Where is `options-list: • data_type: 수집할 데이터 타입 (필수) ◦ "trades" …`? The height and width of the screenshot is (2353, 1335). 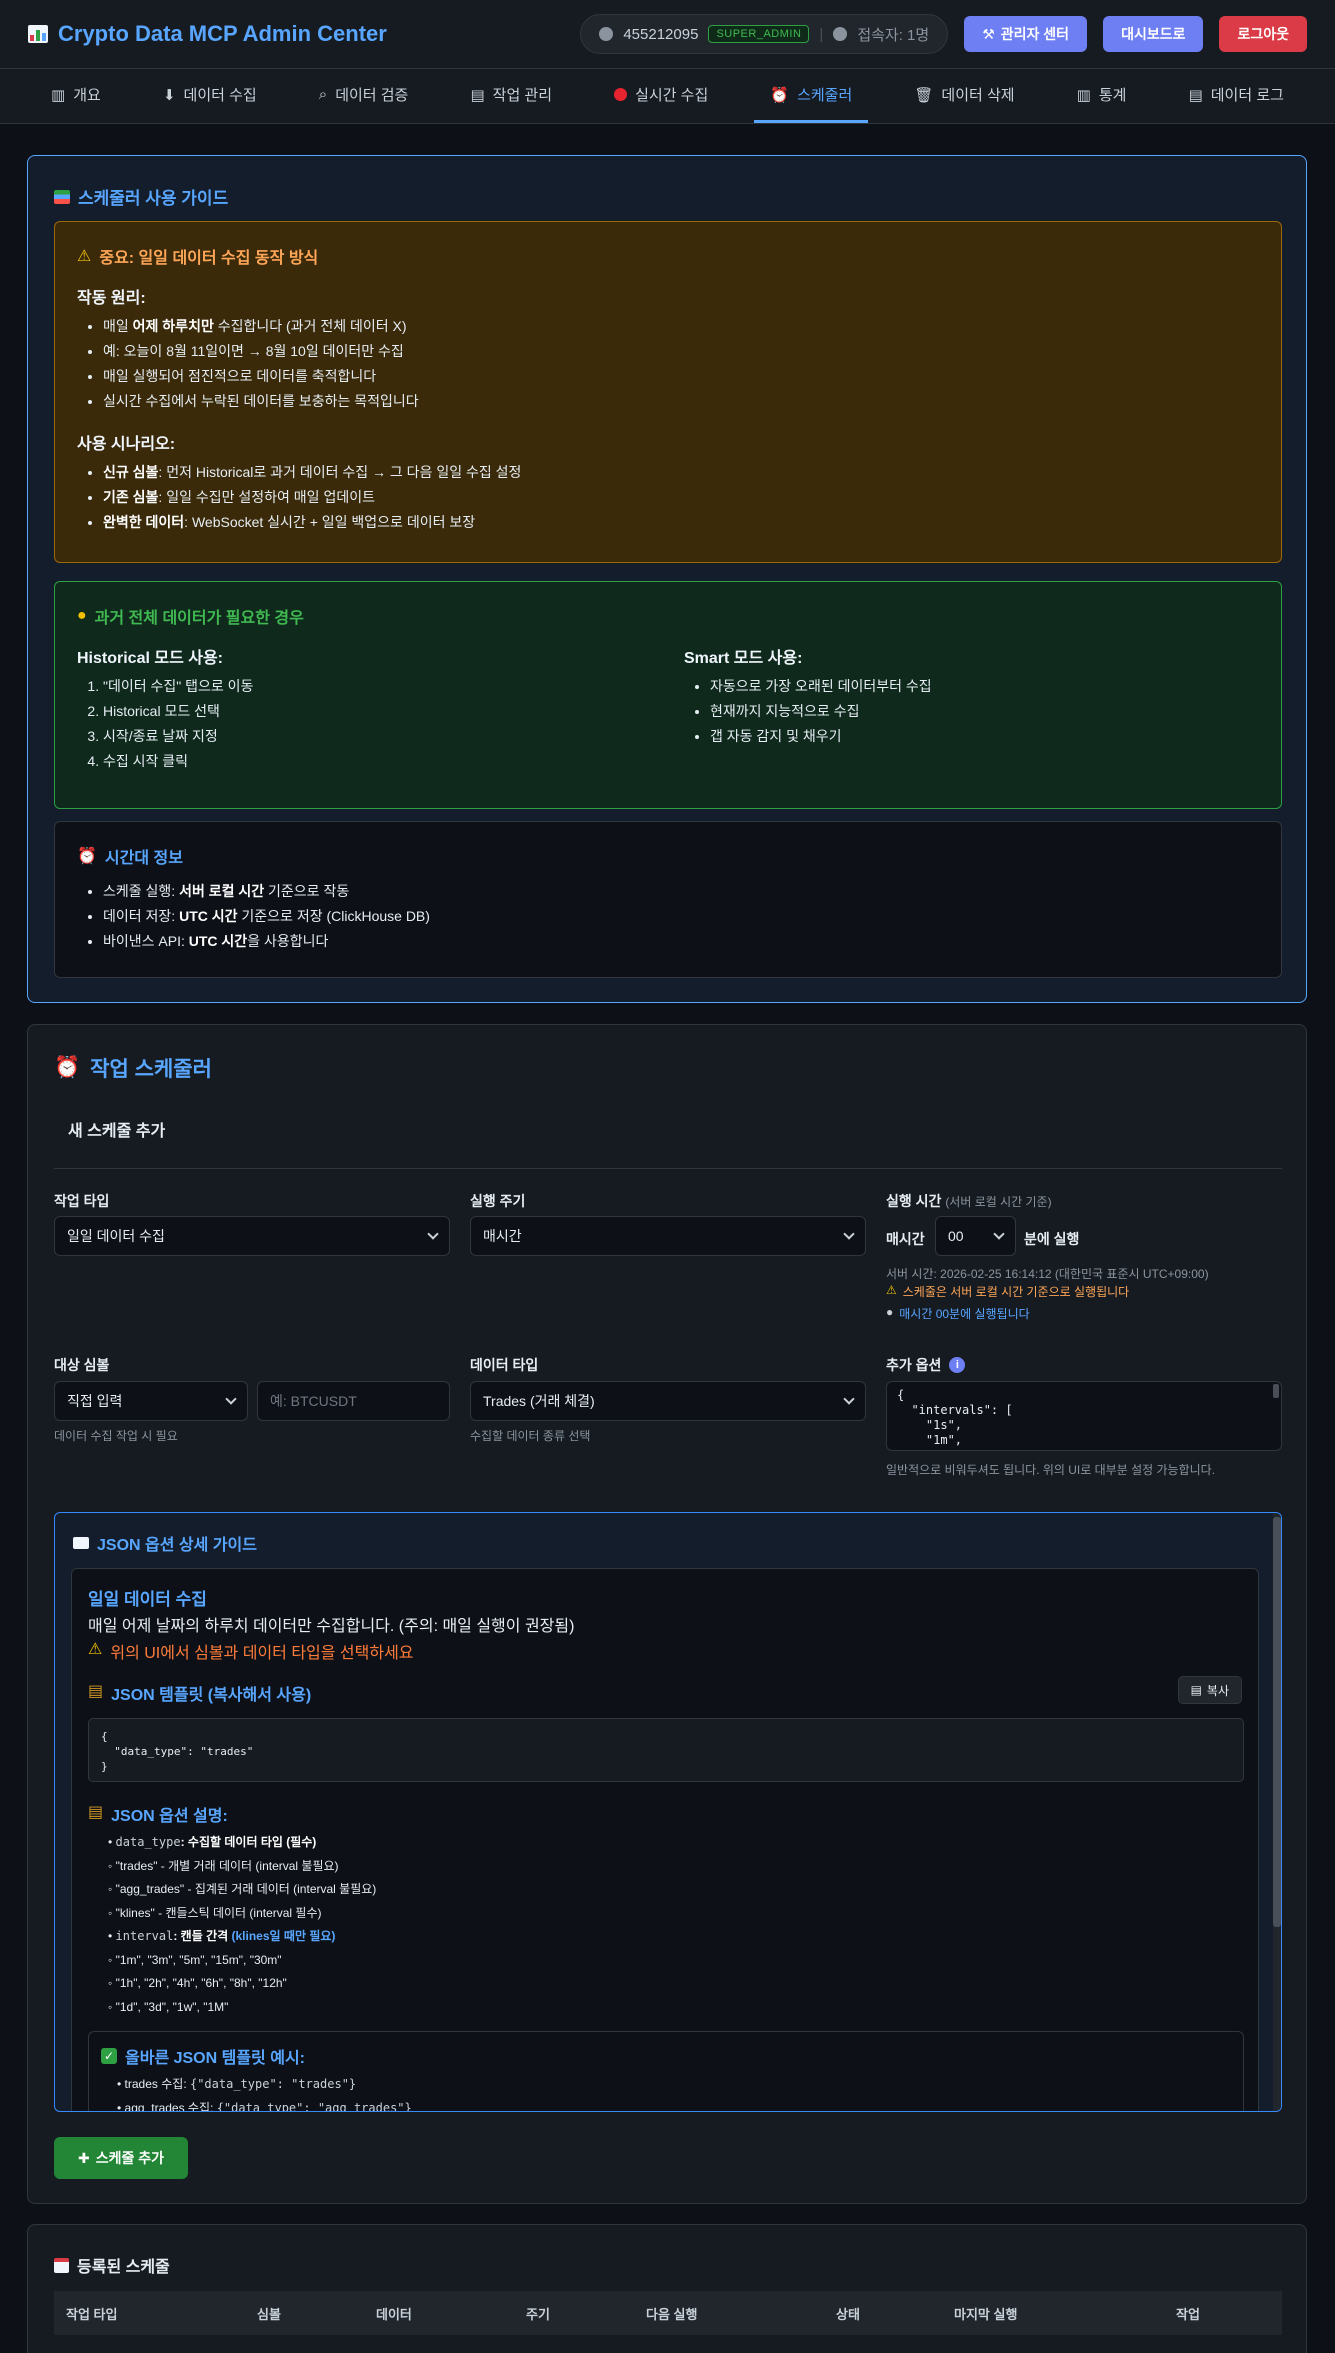
options-list: • data_type: 수집할 데이터 타입 (필수) ◦ "trades" … is located at coordinates (242, 1925).